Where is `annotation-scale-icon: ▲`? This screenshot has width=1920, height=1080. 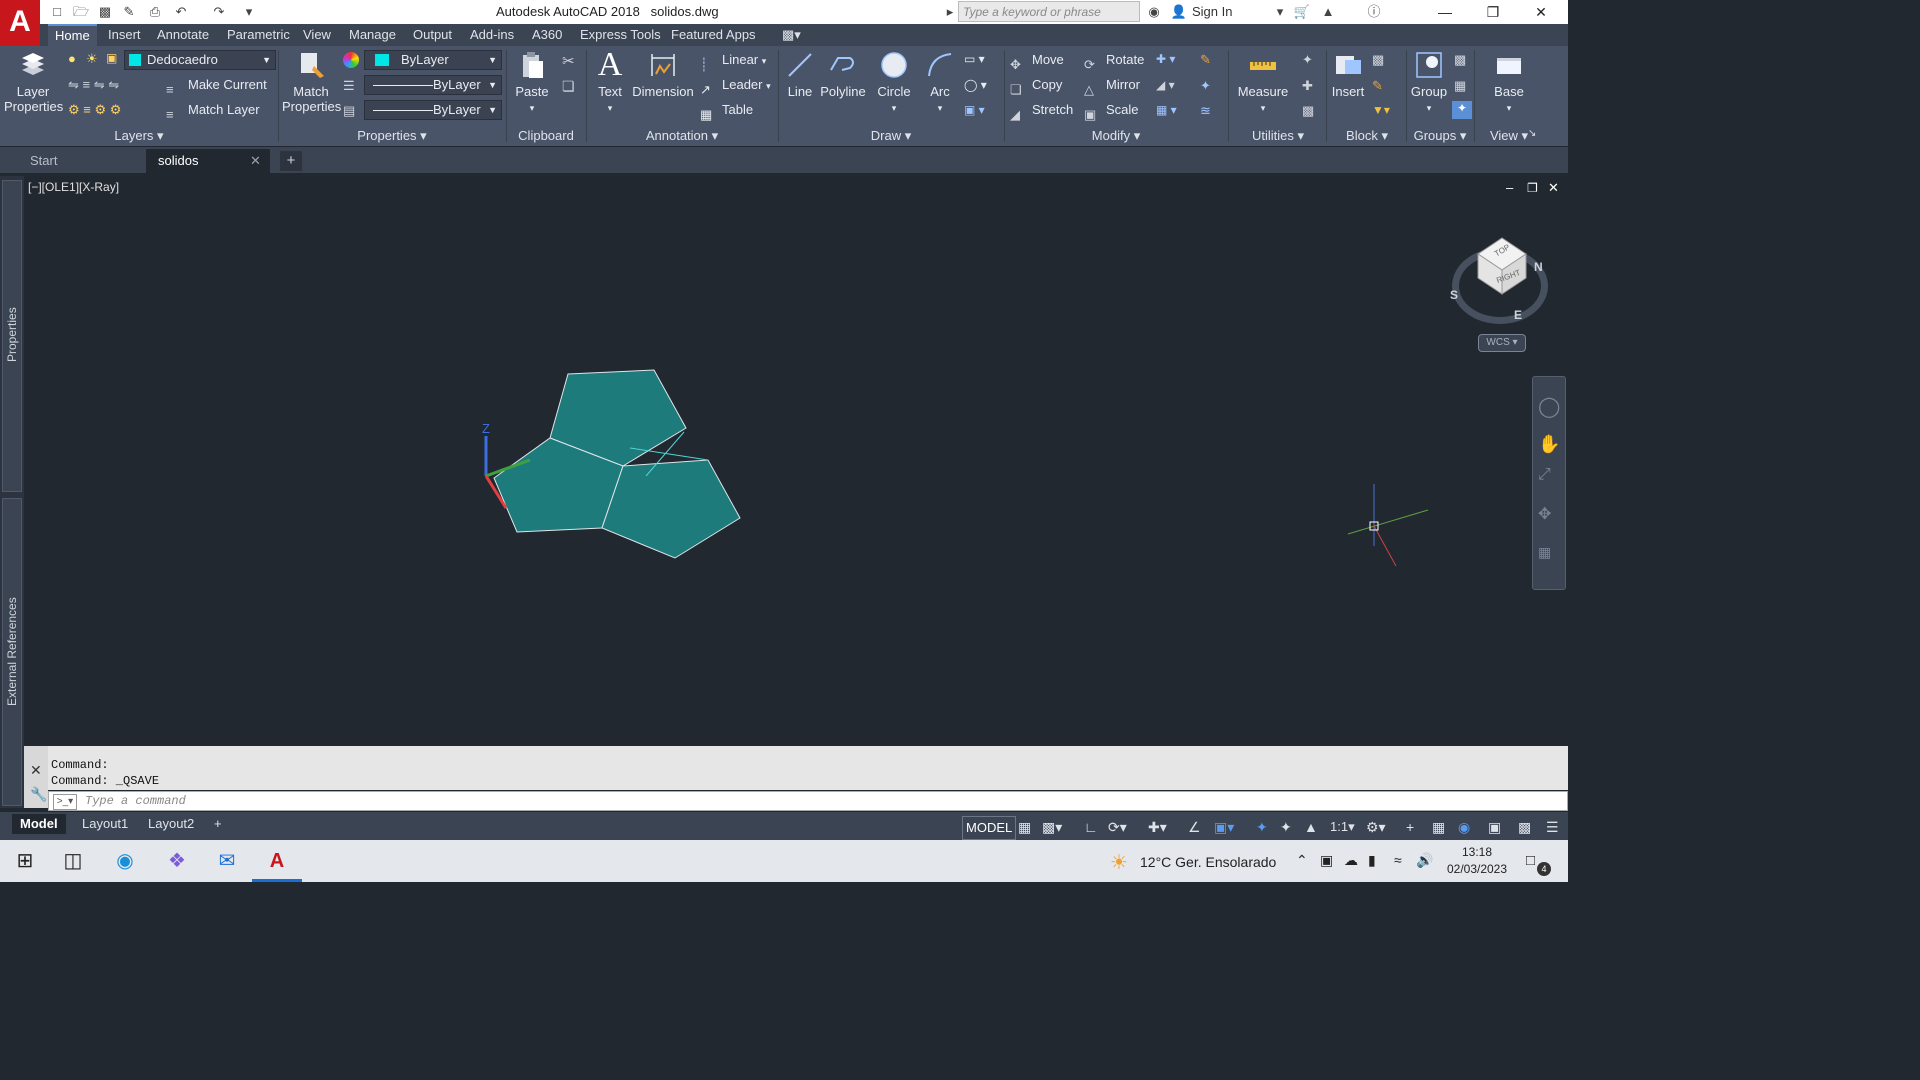 annotation-scale-icon: ▲ is located at coordinates (1311, 827).